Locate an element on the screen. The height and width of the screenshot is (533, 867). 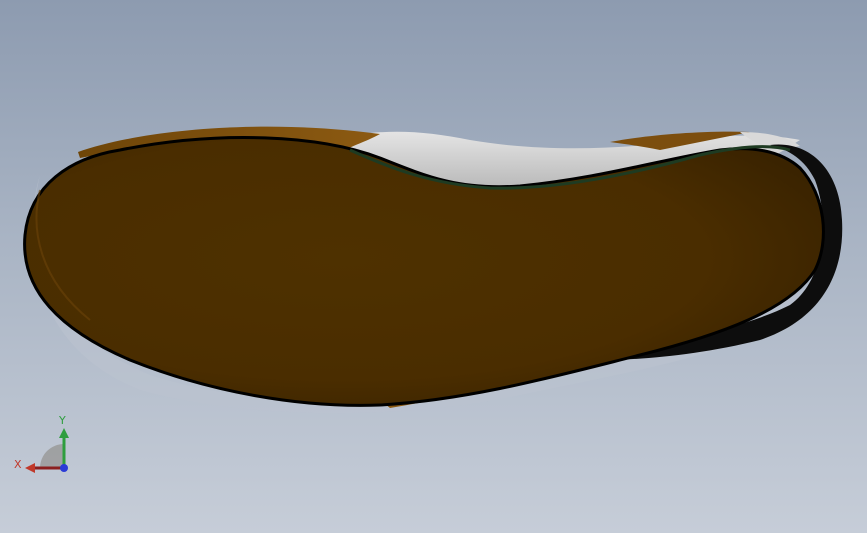
triad-x-label: X is located at coordinates (18, 464).